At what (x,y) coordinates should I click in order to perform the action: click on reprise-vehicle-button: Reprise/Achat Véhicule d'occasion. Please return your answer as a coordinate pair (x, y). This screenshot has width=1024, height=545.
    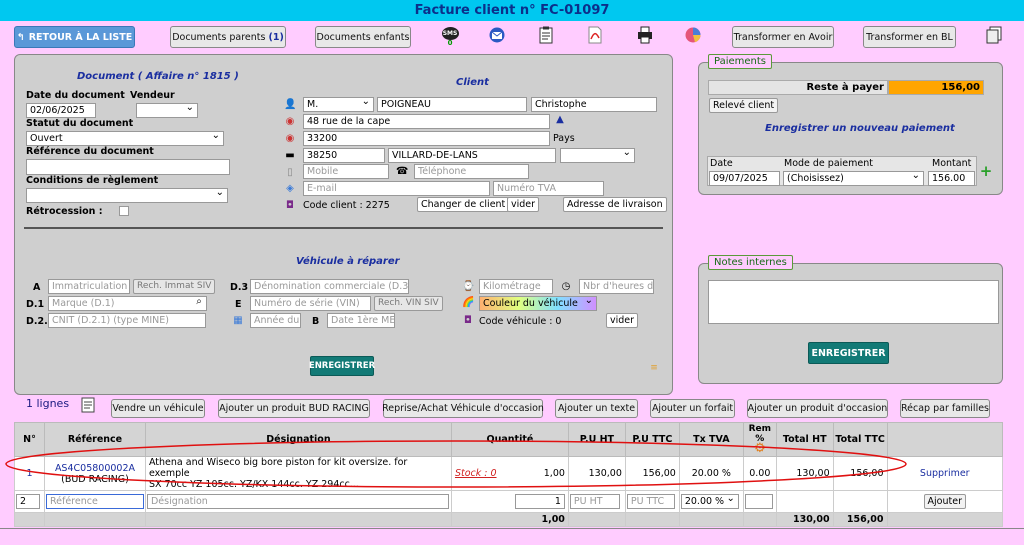
    Looking at the image, I should click on (463, 408).